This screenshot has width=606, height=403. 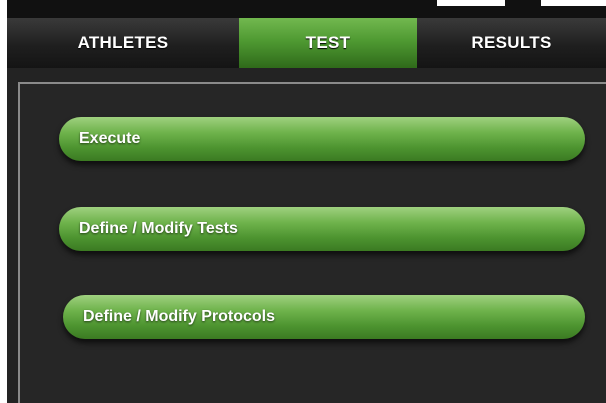 What do you see at coordinates (158, 228) in the screenshot?
I see `define-modify-tests-label: Define / Modify Tests` at bounding box center [158, 228].